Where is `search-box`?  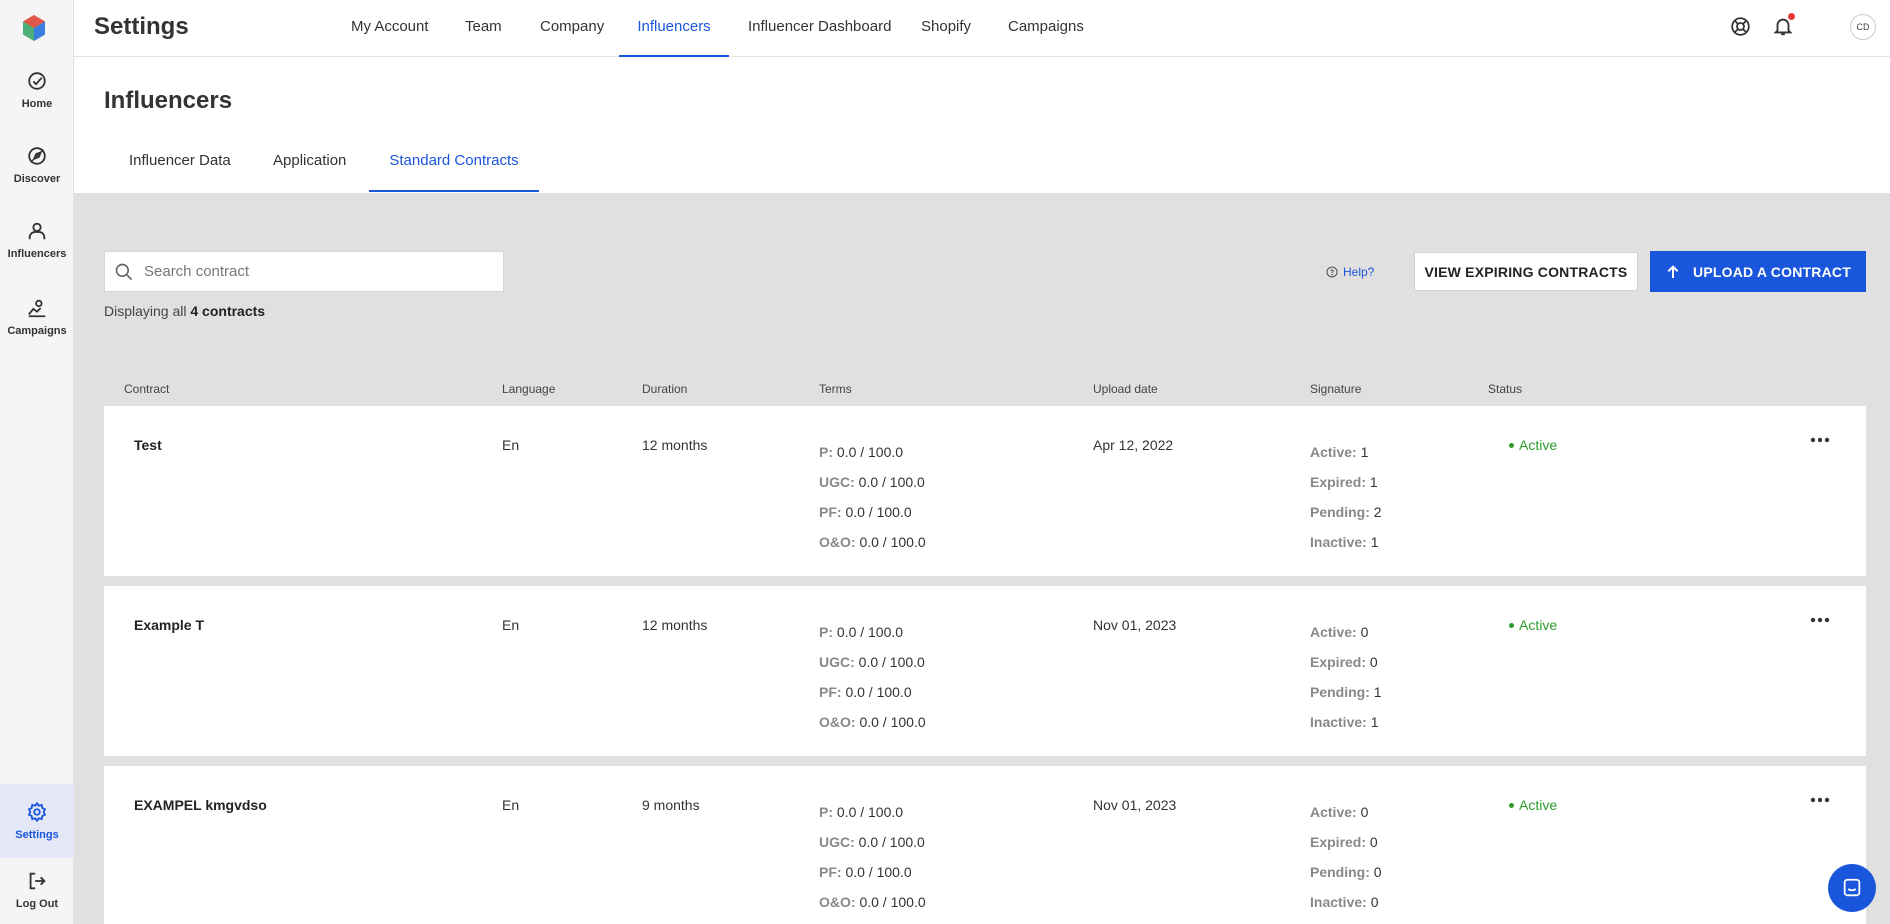
search-box is located at coordinates (304, 271).